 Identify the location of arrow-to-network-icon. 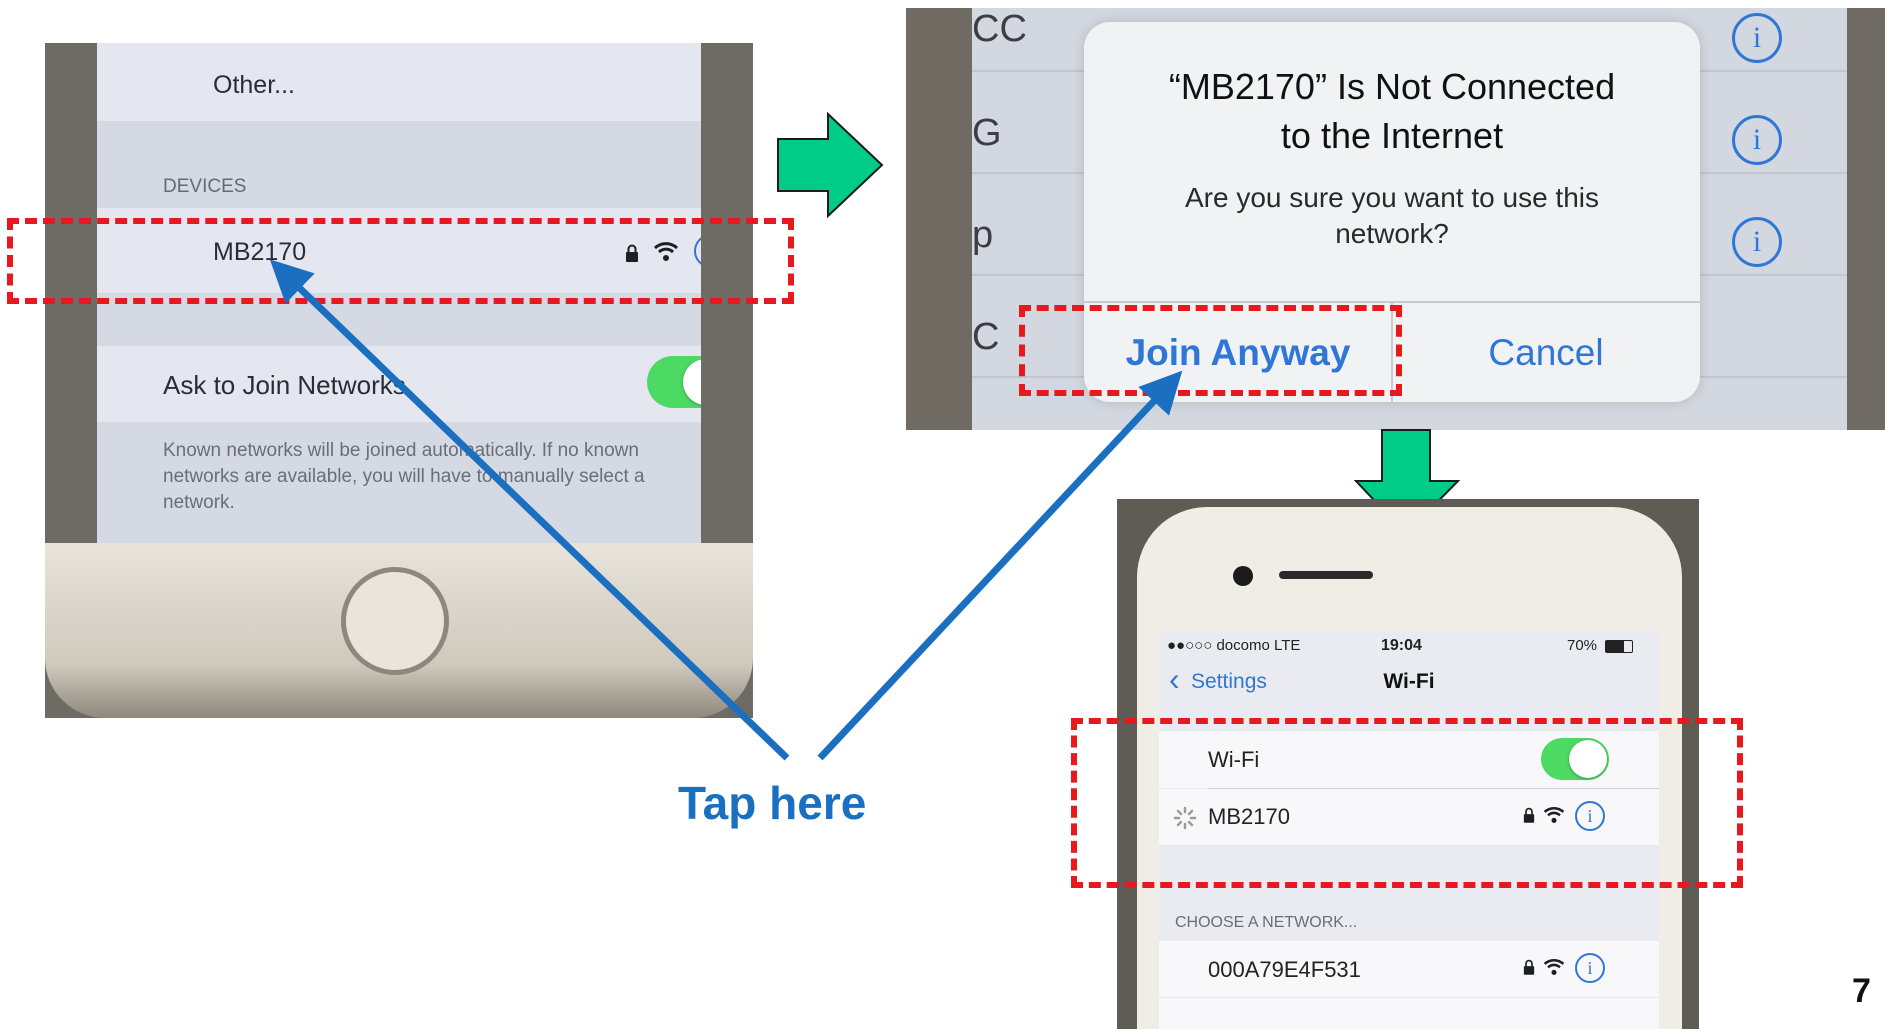
(529, 510).